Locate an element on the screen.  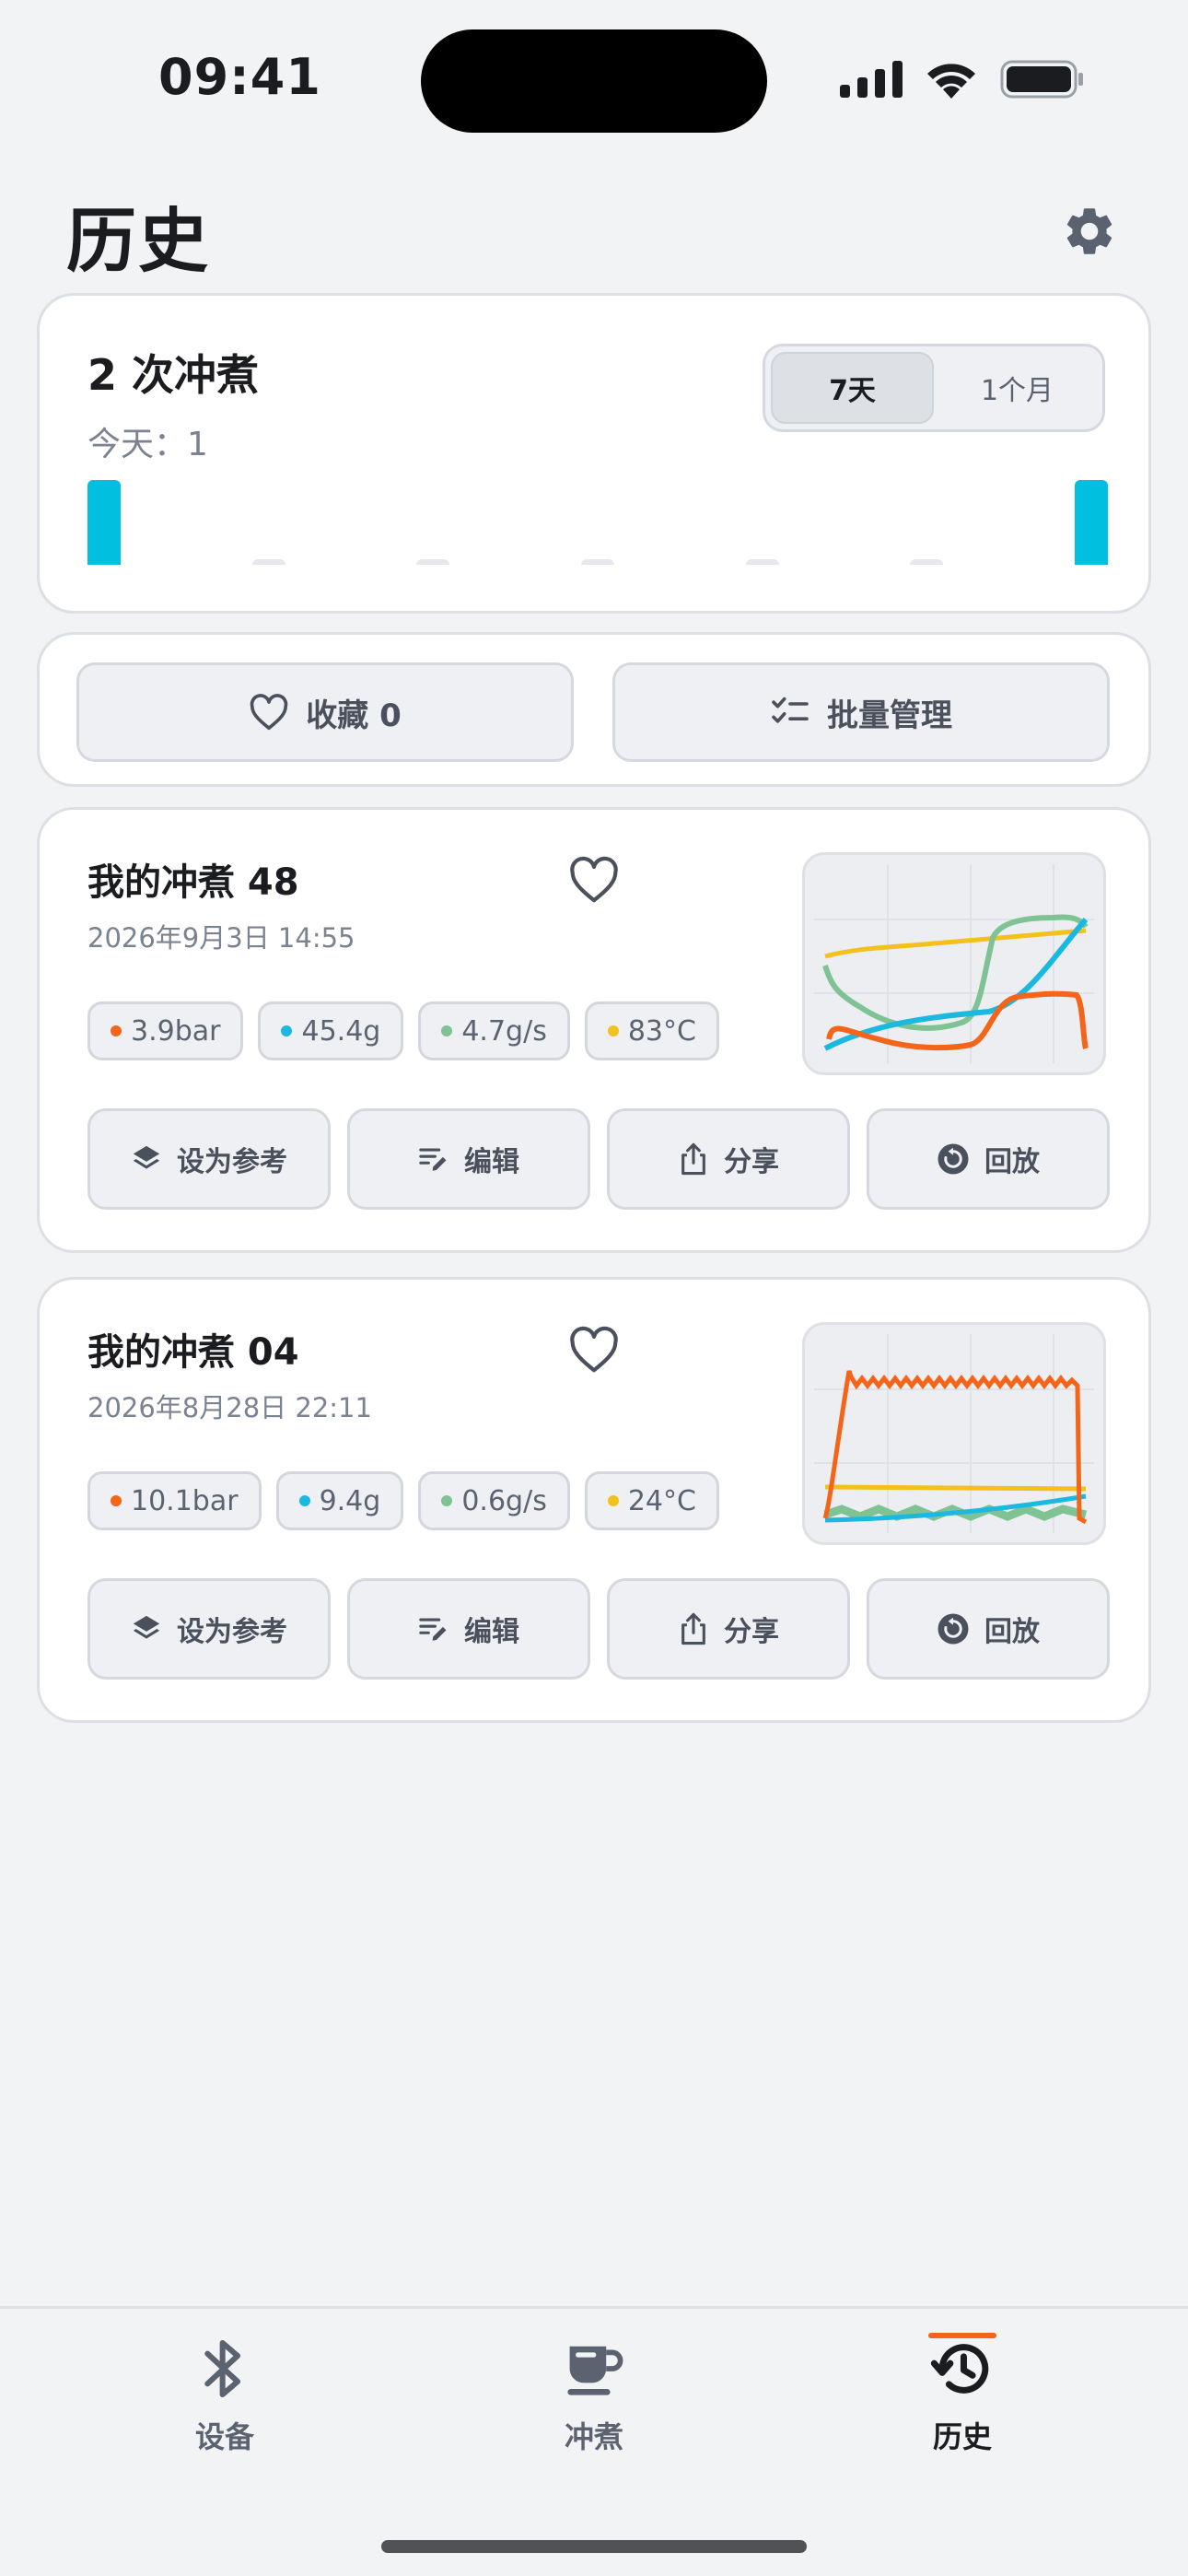
brew-name: 我的冲煮 04 is located at coordinates (193, 1352).